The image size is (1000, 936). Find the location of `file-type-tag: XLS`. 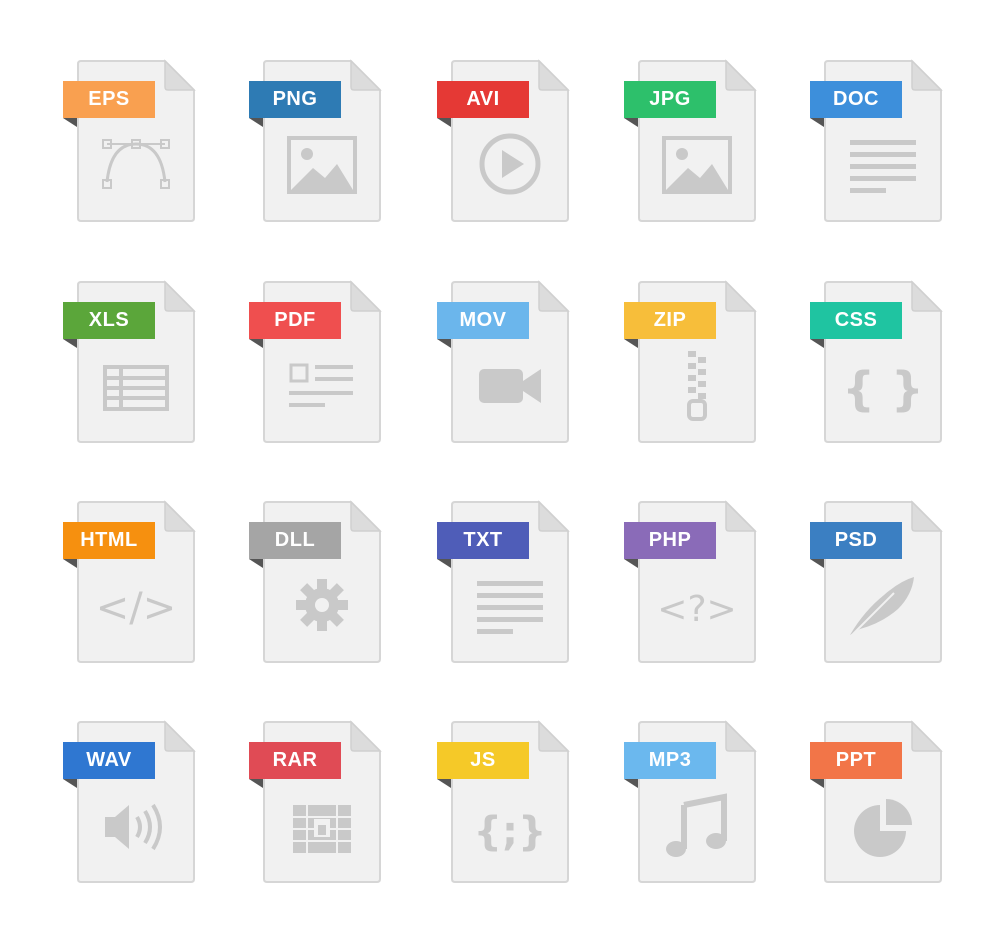

file-type-tag: XLS is located at coordinates (109, 325).